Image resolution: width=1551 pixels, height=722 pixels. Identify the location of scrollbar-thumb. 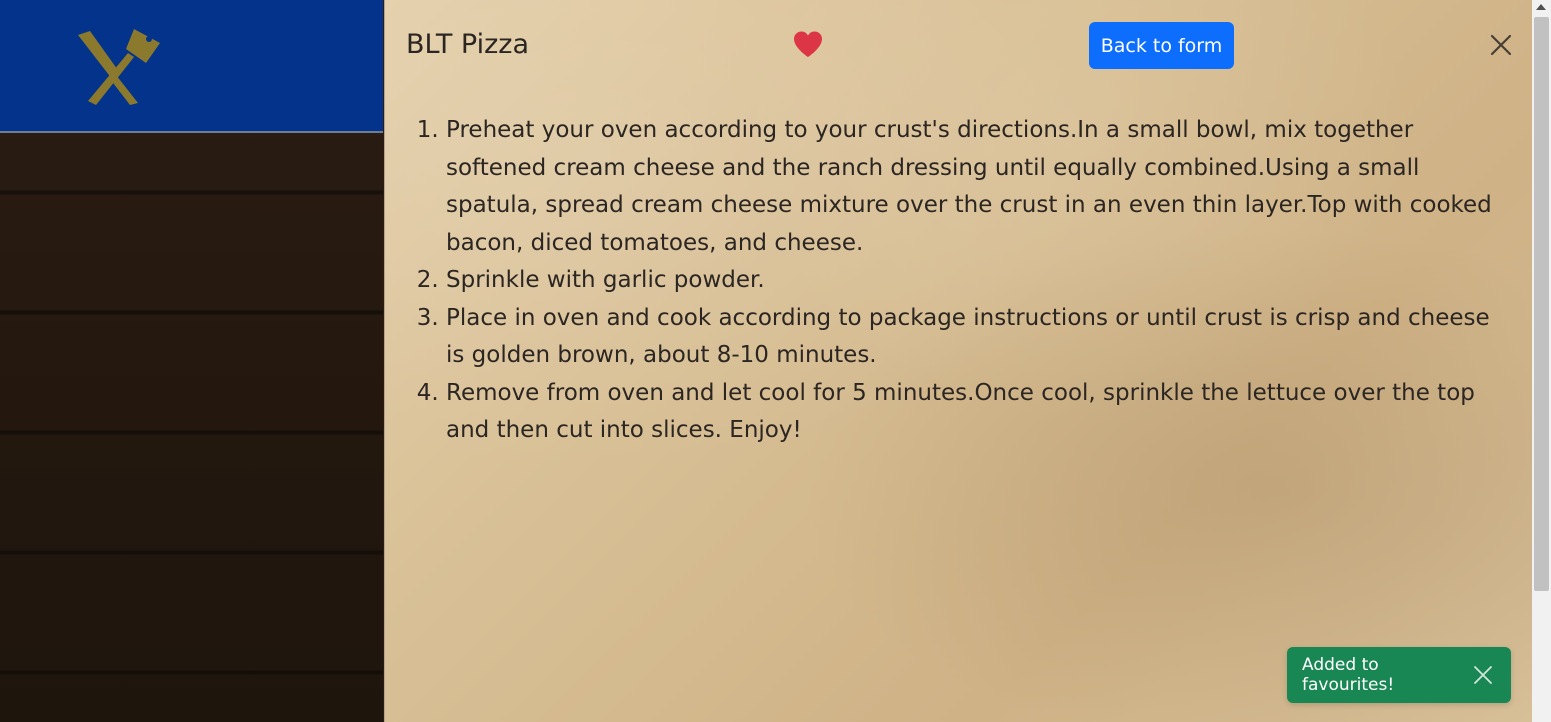
(1541, 304).